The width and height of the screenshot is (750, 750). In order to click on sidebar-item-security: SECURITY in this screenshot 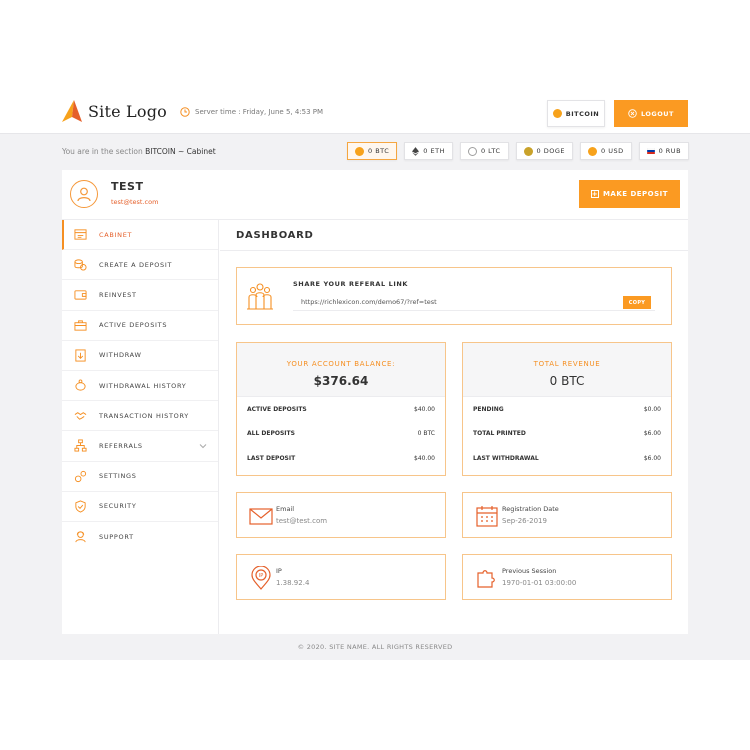, I will do `click(140, 507)`.